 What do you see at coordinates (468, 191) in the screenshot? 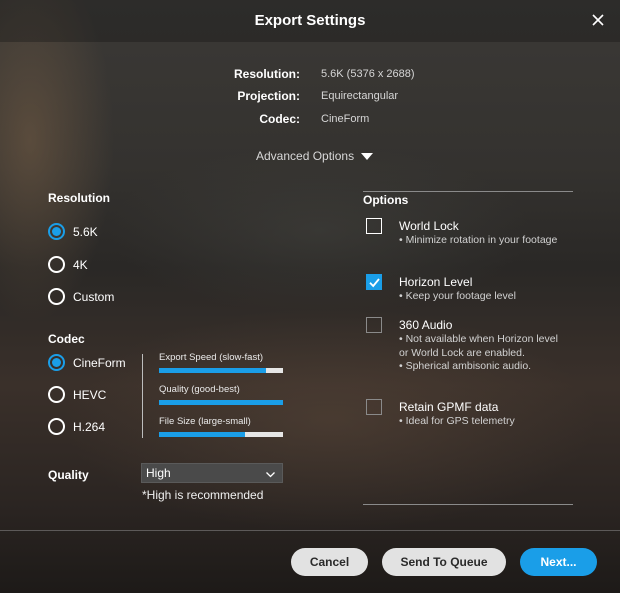
I see `options-top-divider` at bounding box center [468, 191].